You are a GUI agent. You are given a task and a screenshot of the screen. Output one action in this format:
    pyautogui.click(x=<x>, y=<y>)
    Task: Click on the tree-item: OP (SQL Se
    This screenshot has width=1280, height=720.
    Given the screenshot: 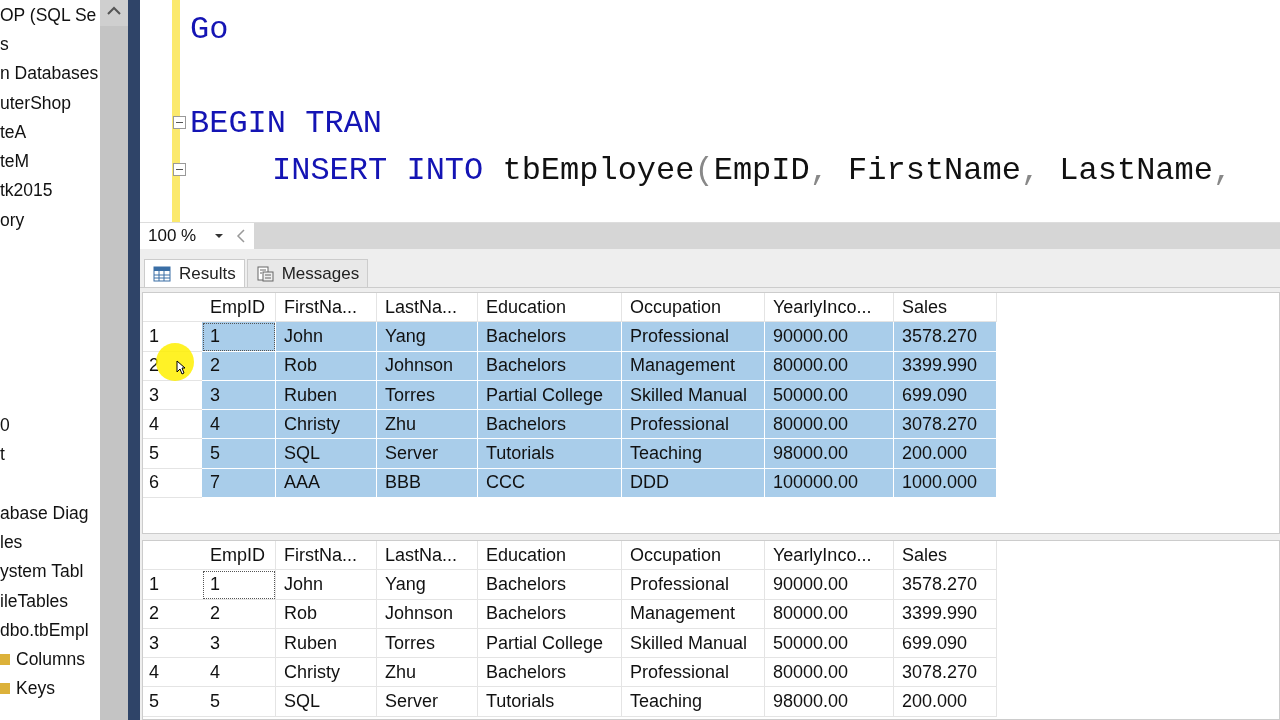 What is the action you would take?
    pyautogui.click(x=48, y=14)
    